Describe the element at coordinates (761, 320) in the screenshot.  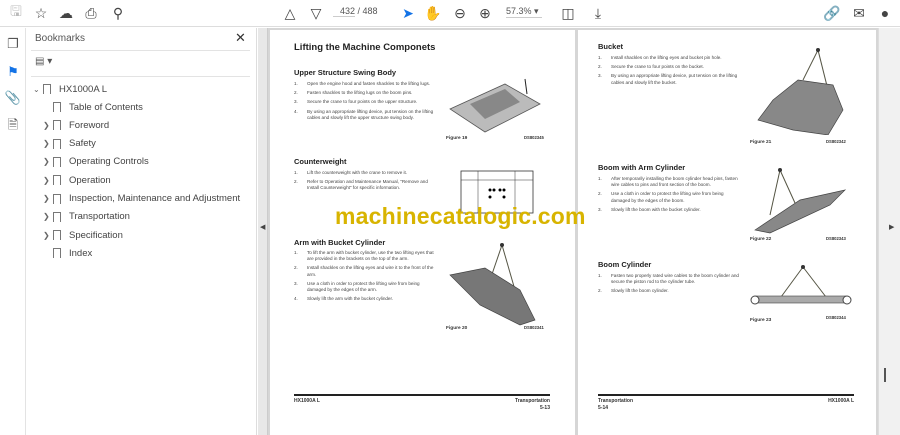
I see `figure-caption: Figure 23` at that location.